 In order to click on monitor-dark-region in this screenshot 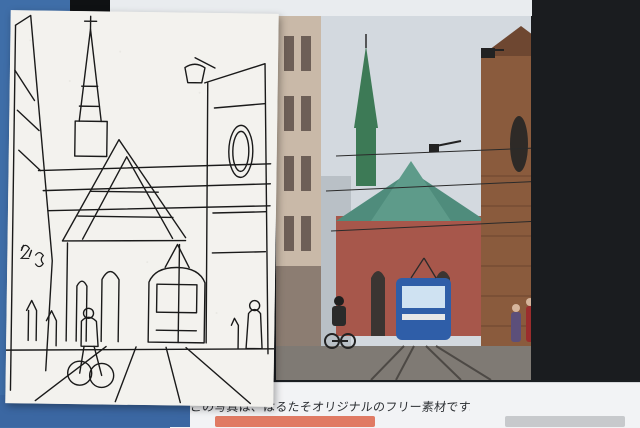, I will do `click(586, 190)`.